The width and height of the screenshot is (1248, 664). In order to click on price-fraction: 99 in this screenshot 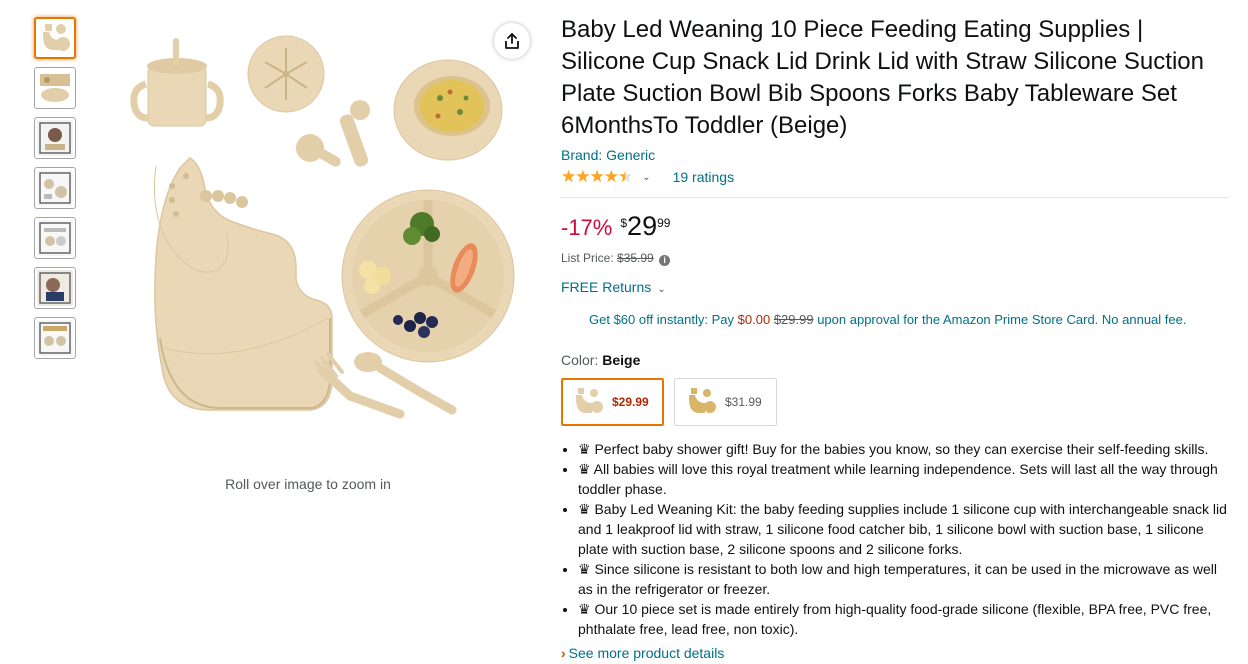, I will do `click(664, 223)`.